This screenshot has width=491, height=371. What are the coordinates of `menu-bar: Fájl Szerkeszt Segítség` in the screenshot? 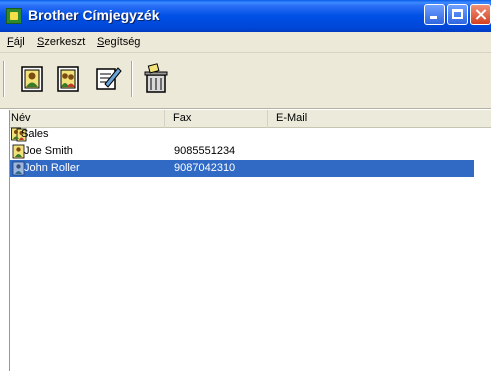 It's located at (245, 42).